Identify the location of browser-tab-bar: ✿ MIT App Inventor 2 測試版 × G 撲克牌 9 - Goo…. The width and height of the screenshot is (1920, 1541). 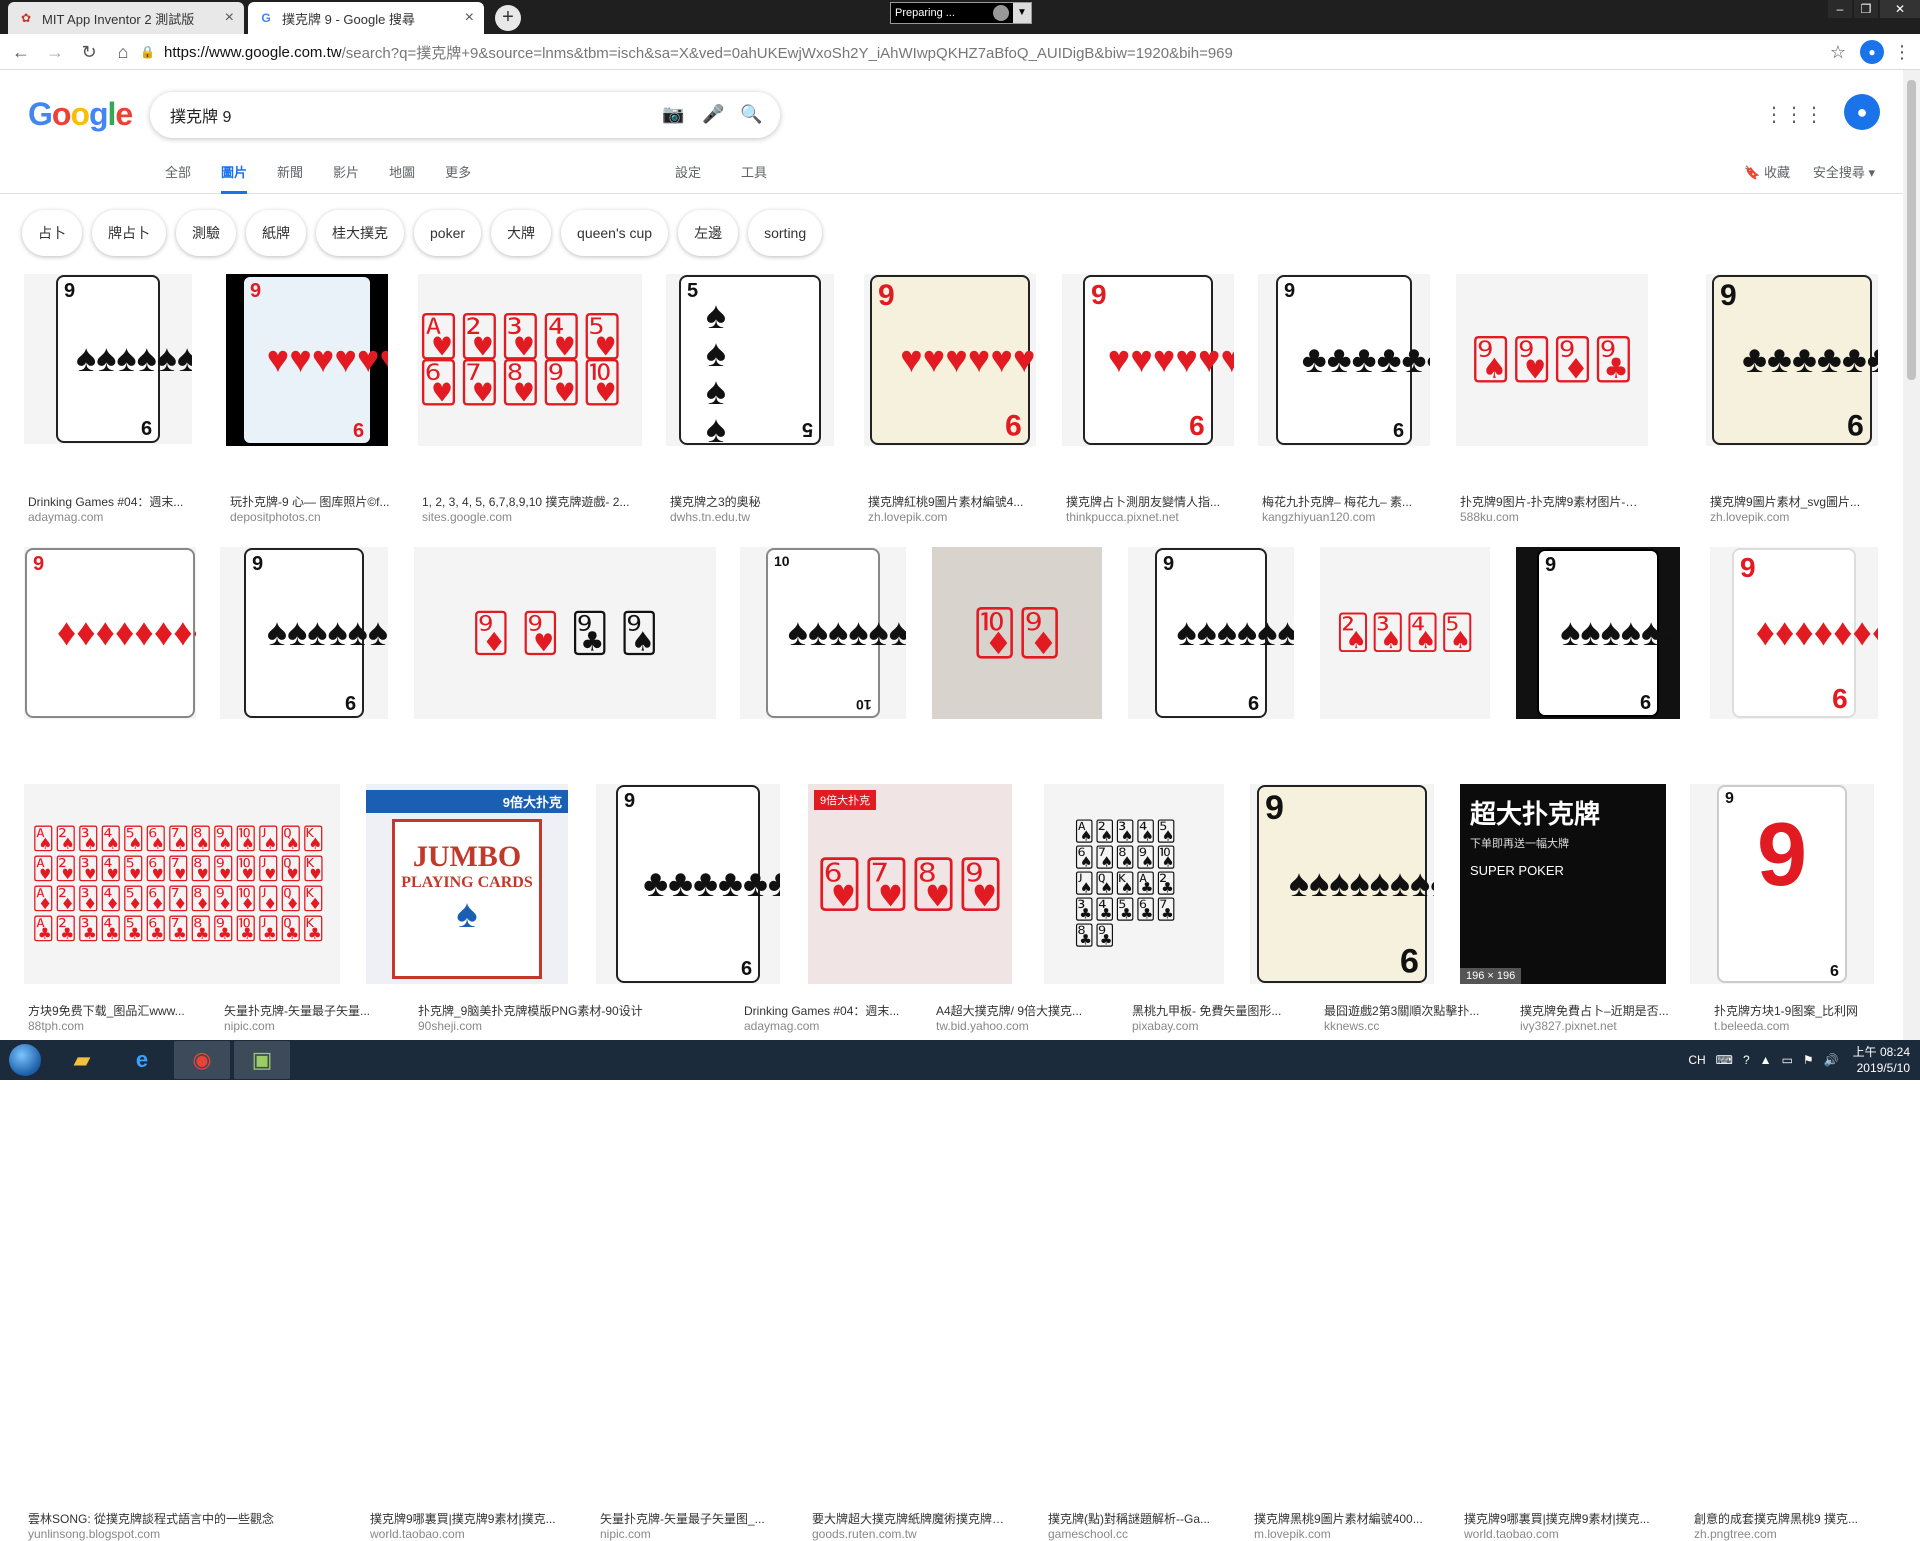
(960, 17).